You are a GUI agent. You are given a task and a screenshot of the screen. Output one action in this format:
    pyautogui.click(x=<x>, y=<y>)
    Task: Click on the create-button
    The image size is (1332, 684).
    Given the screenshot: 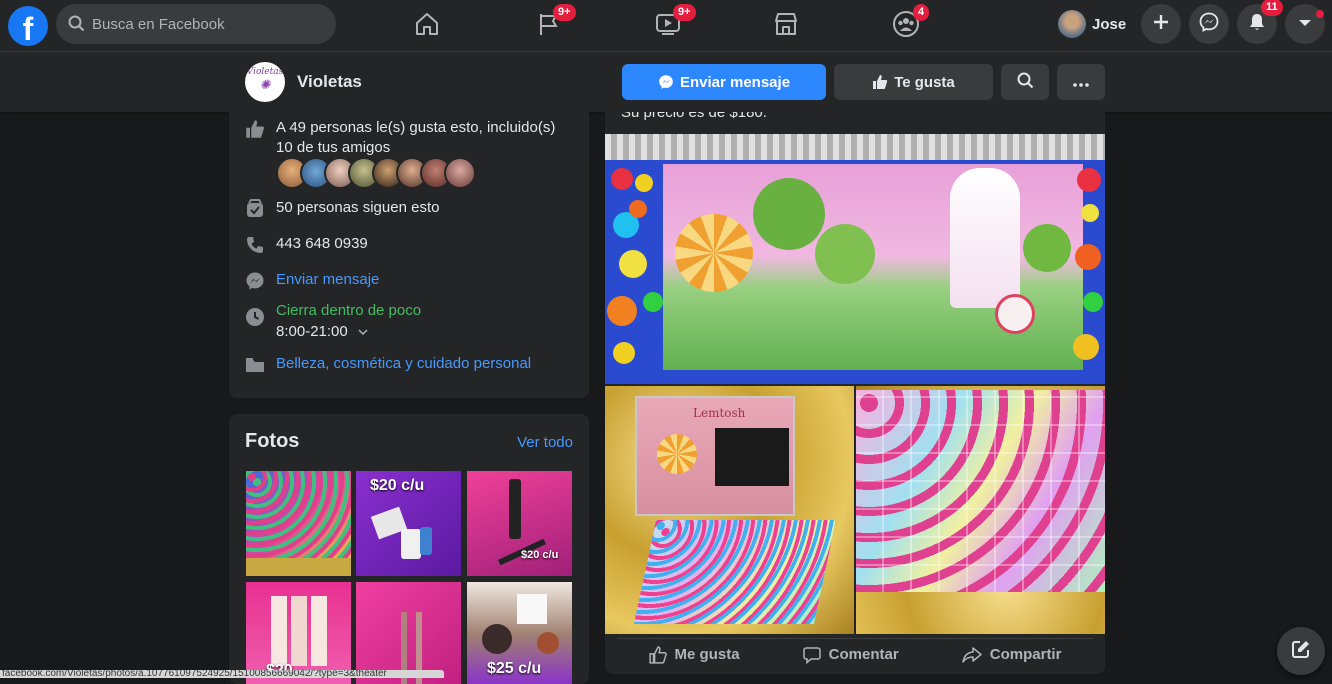 What is the action you would take?
    pyautogui.click(x=1161, y=24)
    